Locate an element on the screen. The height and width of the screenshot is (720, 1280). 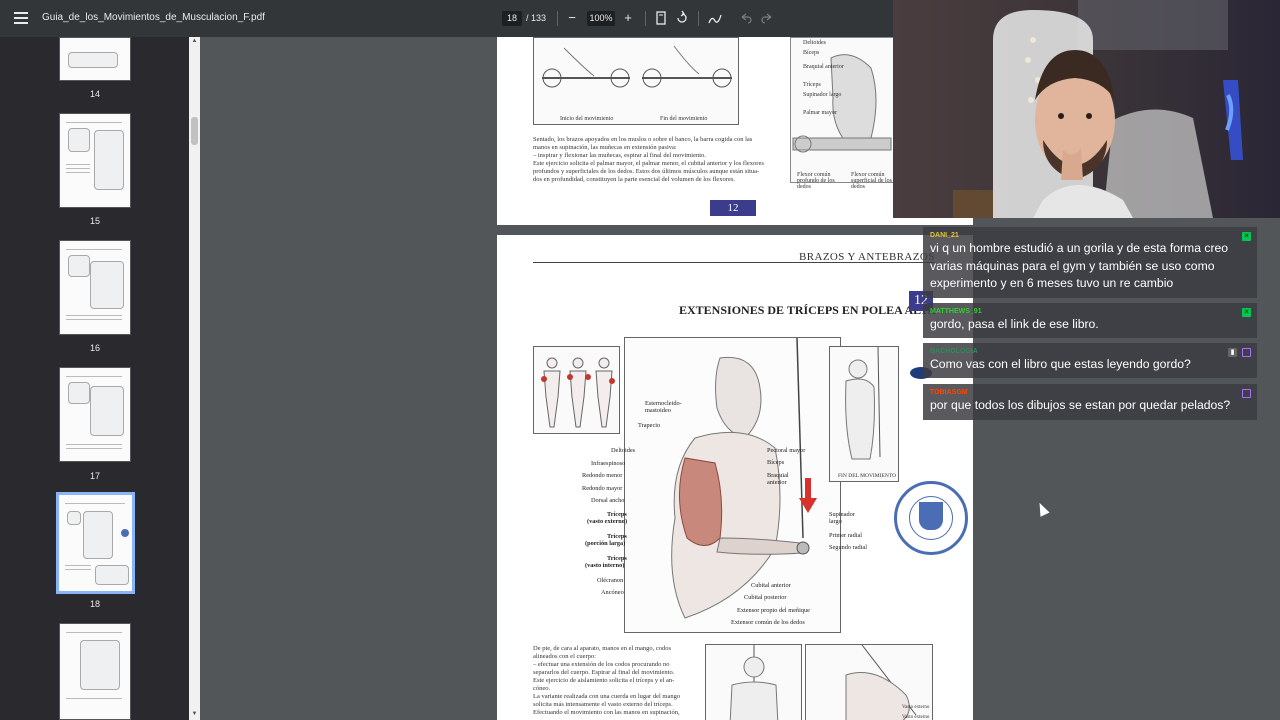
caption-start: Inicio del movimiento is located at coordinates (587, 119).